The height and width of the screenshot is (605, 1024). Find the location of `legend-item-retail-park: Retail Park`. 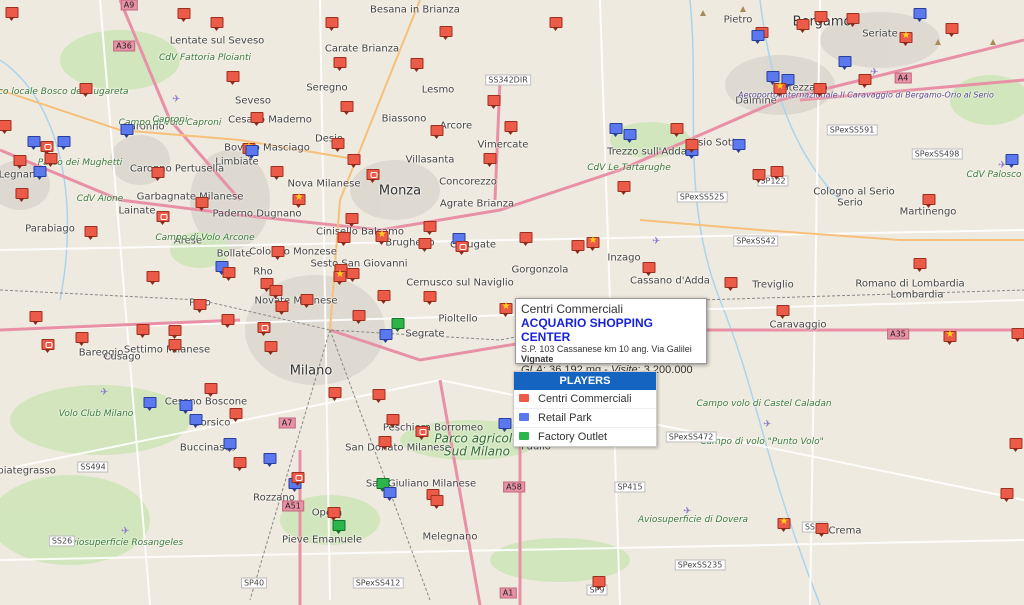

legend-item-retail-park: Retail Park is located at coordinates (585, 417).